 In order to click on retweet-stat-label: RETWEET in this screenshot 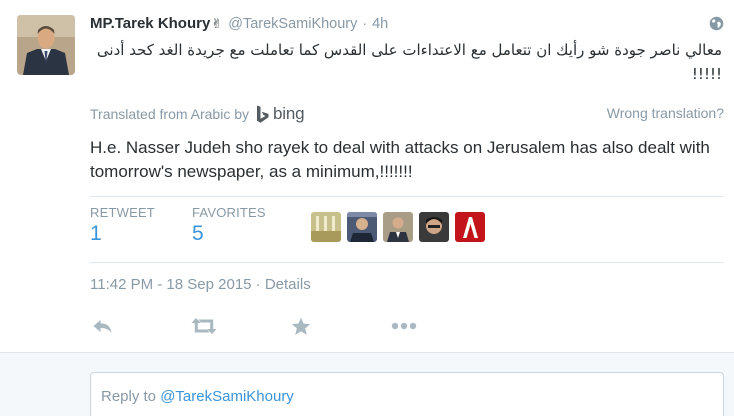, I will do `click(122, 212)`.